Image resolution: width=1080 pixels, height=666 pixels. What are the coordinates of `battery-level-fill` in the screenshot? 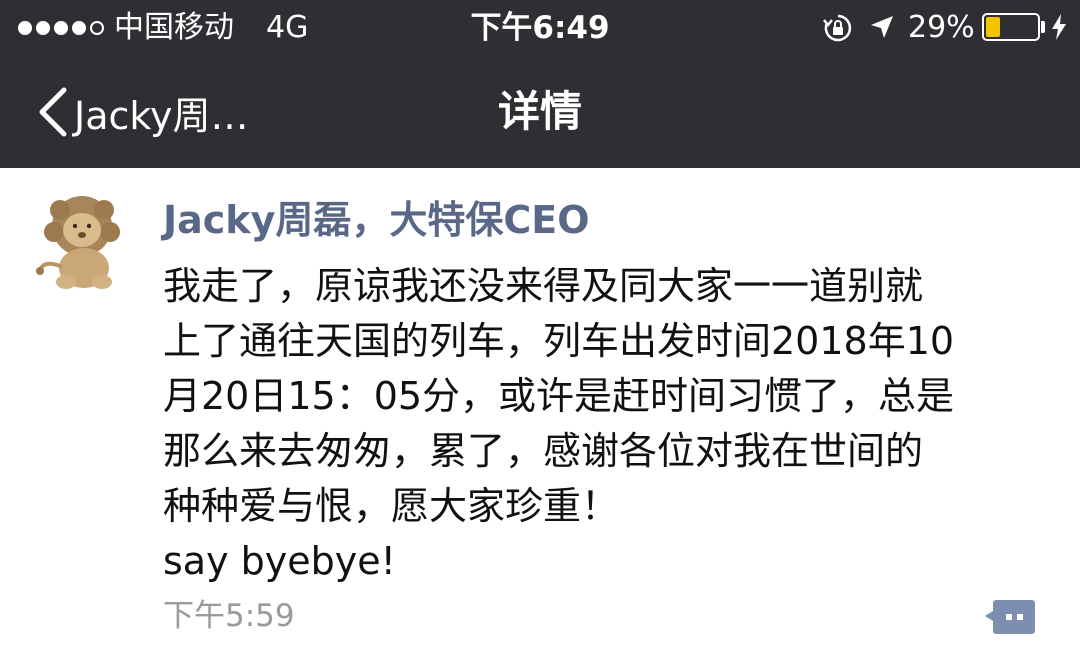 It's located at (993, 27).